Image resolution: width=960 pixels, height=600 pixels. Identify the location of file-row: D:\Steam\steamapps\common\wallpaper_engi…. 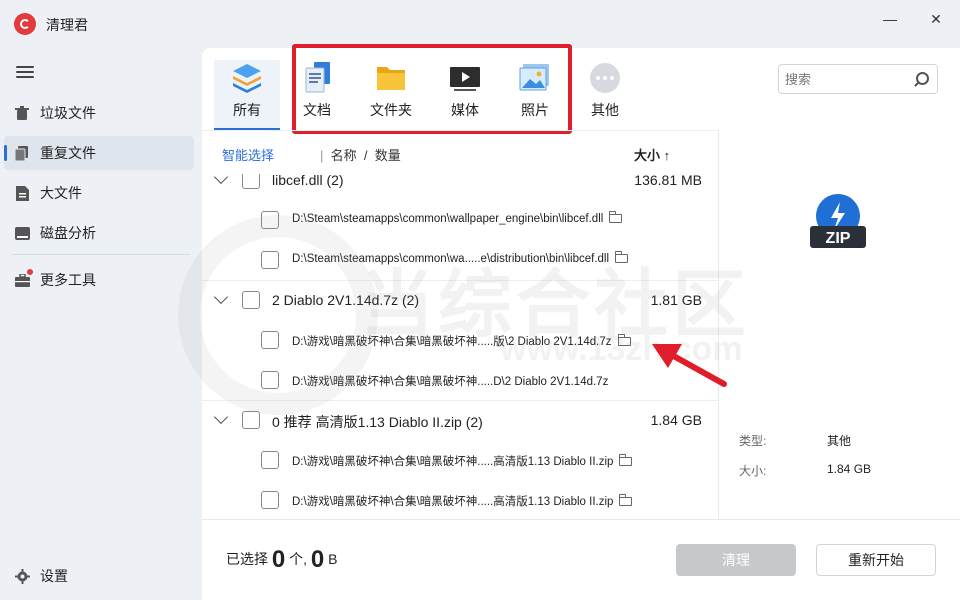
(460, 220).